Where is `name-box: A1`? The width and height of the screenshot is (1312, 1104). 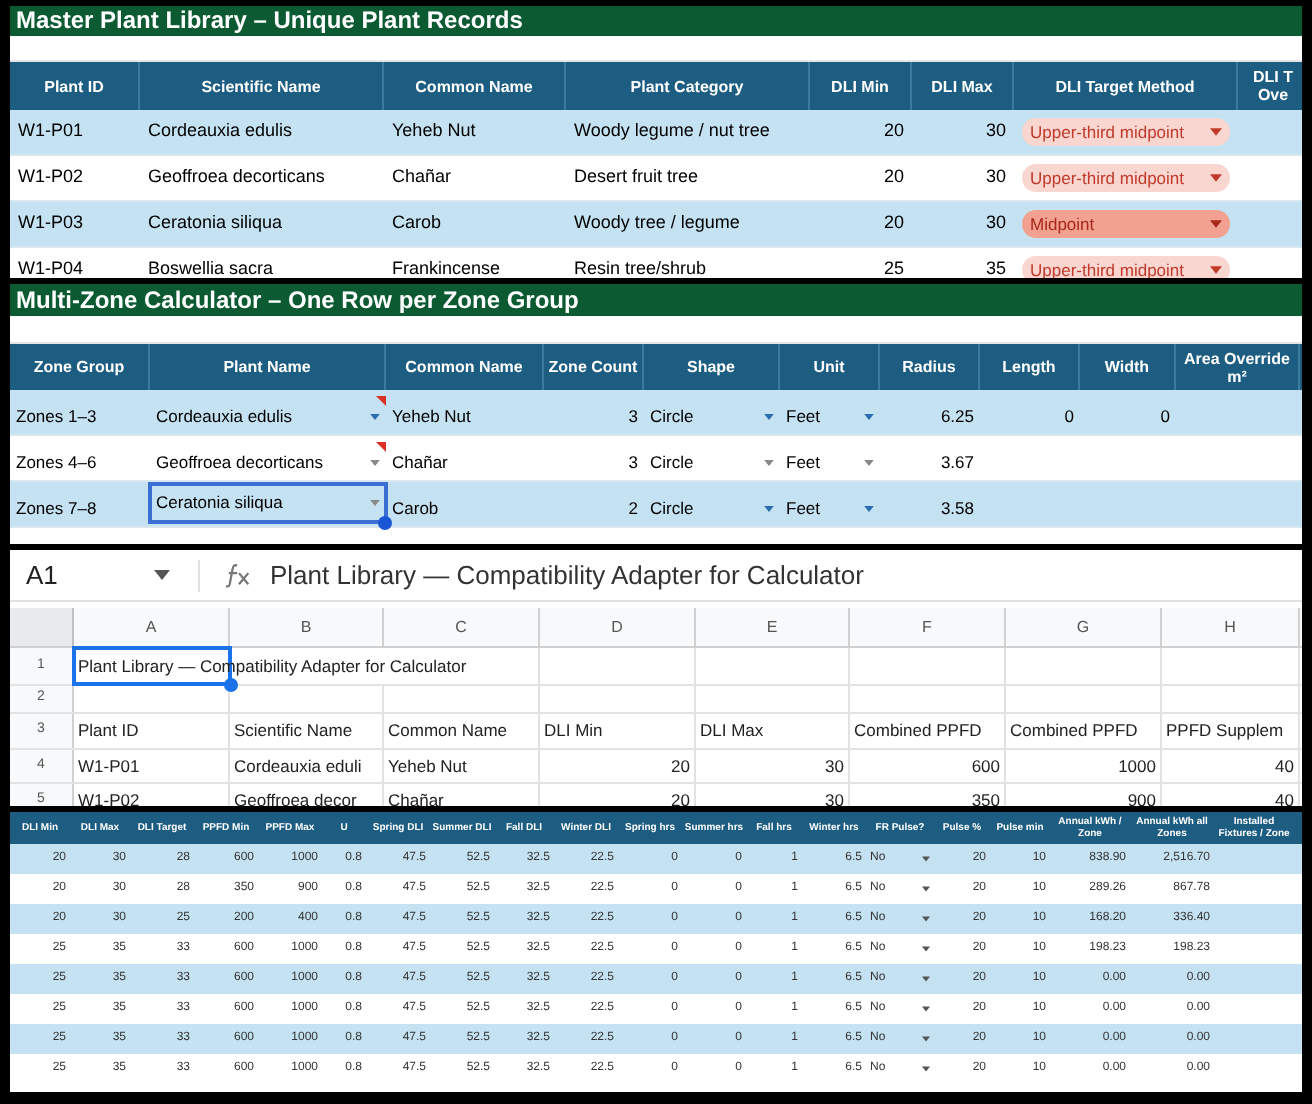 name-box: A1 is located at coordinates (105, 575).